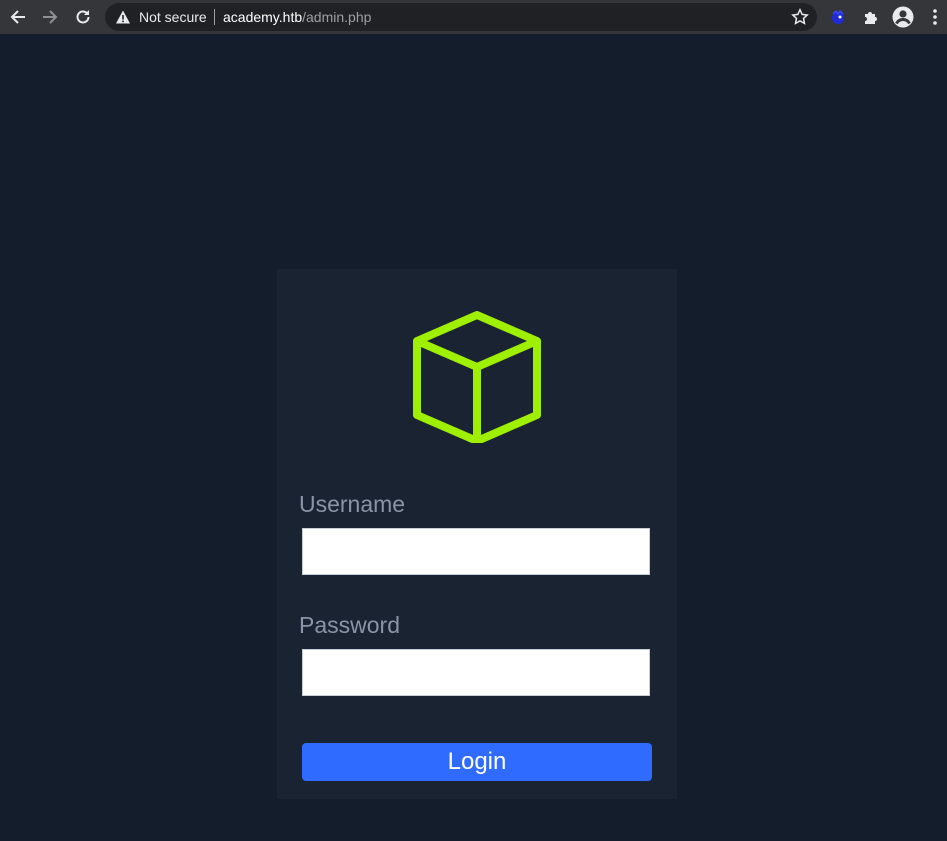 This screenshot has height=841, width=947. I want to click on warning-icon, so click(123, 17).